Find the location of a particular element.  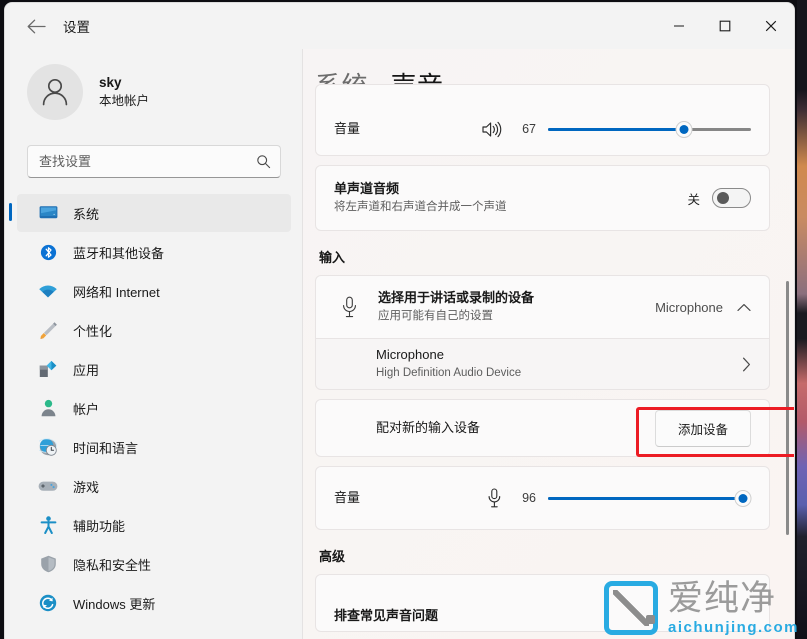

search-icon is located at coordinates (263, 161).